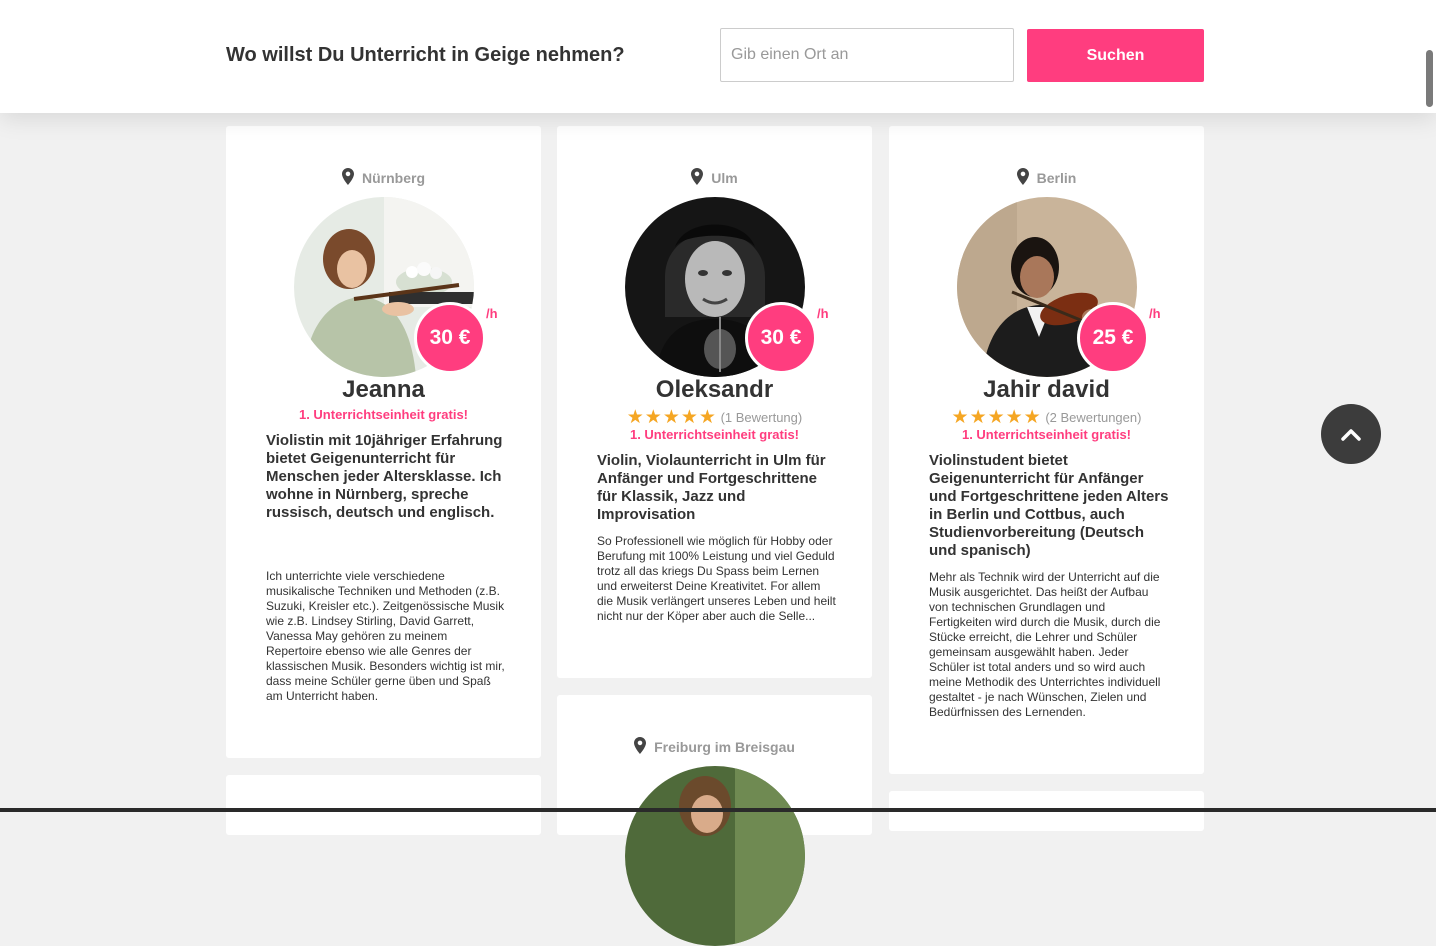 Image resolution: width=1436 pixels, height=946 pixels. Describe the element at coordinates (1429, 78) in the screenshot. I see `scrollbar-thumb` at that location.